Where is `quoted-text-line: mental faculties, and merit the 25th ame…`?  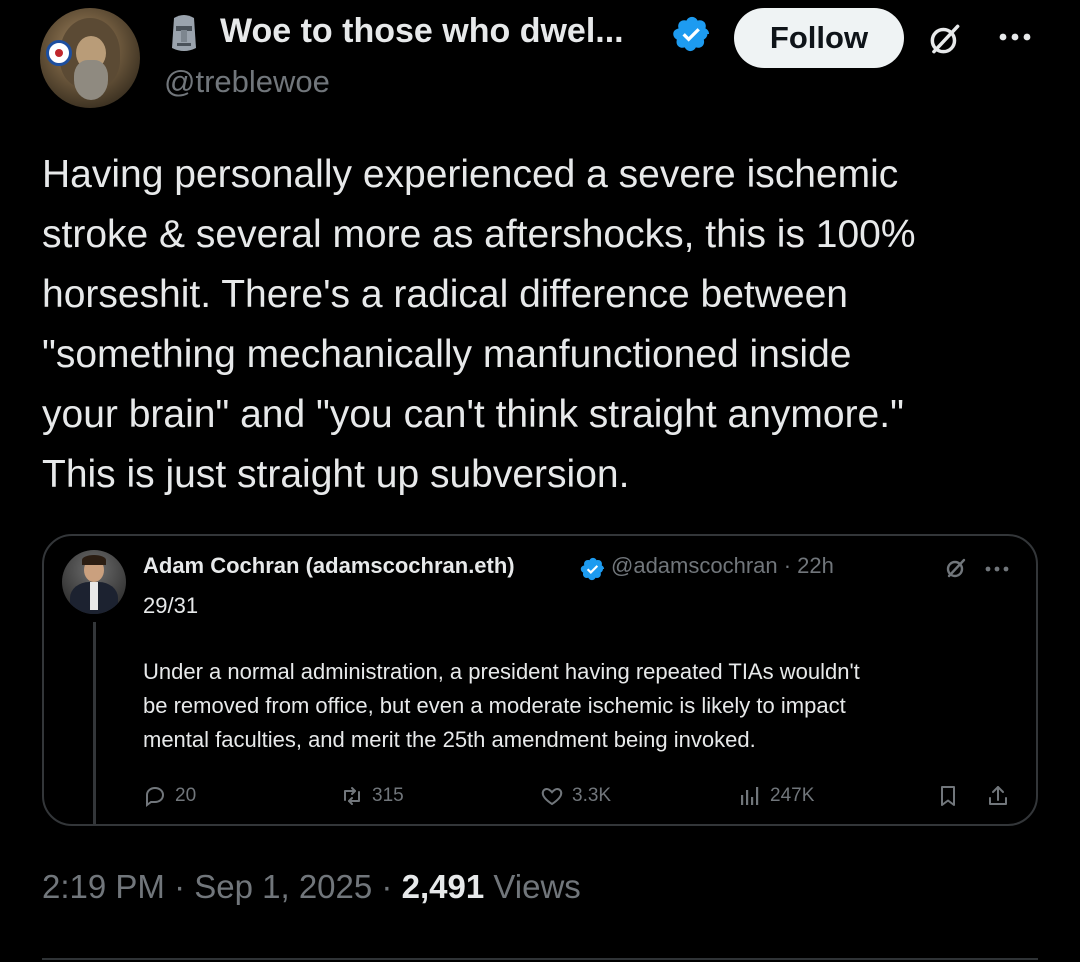 quoted-text-line: mental faculties, and merit the 25th ame… is located at coordinates (449, 739).